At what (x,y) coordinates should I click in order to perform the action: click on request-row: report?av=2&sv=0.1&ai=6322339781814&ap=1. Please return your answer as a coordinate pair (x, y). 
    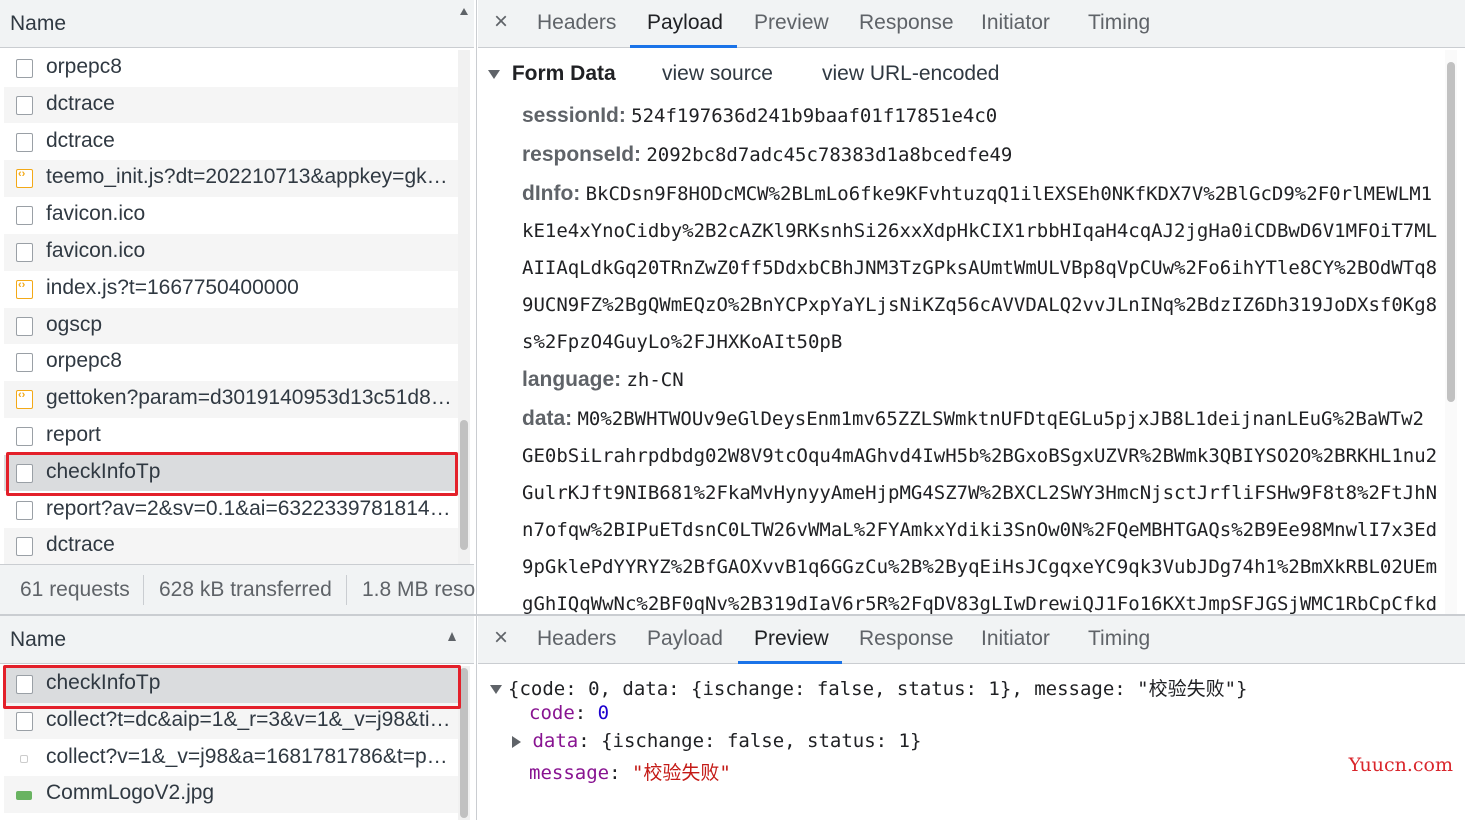
    Looking at the image, I should click on (231, 510).